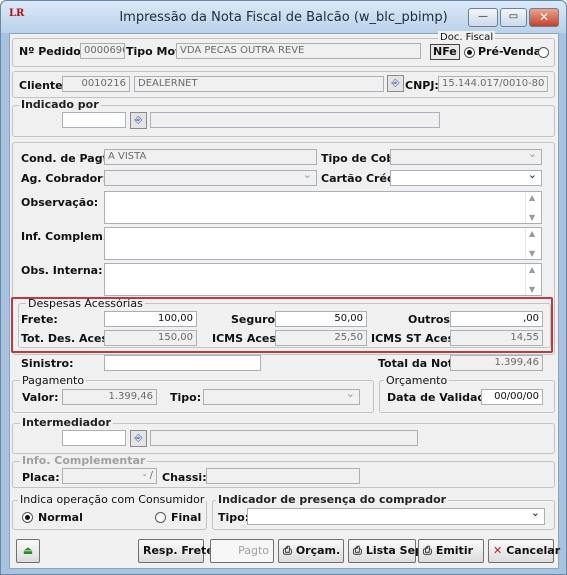 This screenshot has width=567, height=575. What do you see at coordinates (284, 438) in the screenshot?
I see `intermediador-nome-field` at bounding box center [284, 438].